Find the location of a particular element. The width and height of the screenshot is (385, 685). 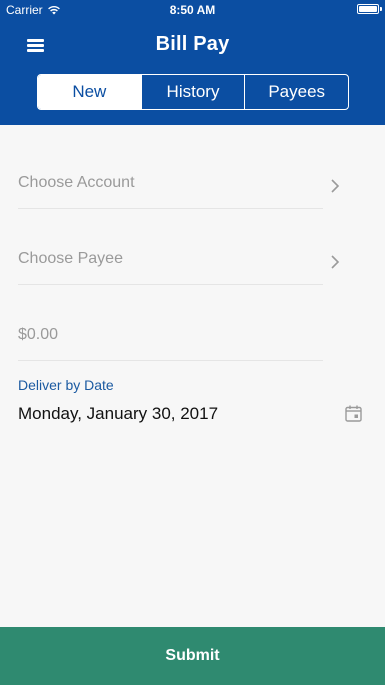

deliver-date-value: Monday, January 30, 2017 is located at coordinates (118, 414).